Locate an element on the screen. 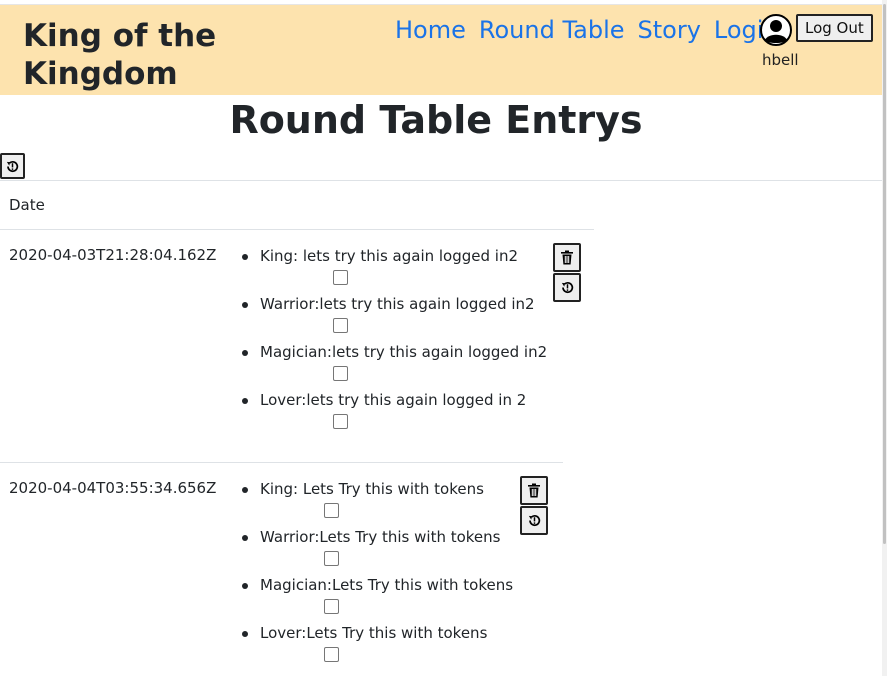  entry-item-text: Lover:lets try this again logged in 2 is located at coordinates (393, 400).